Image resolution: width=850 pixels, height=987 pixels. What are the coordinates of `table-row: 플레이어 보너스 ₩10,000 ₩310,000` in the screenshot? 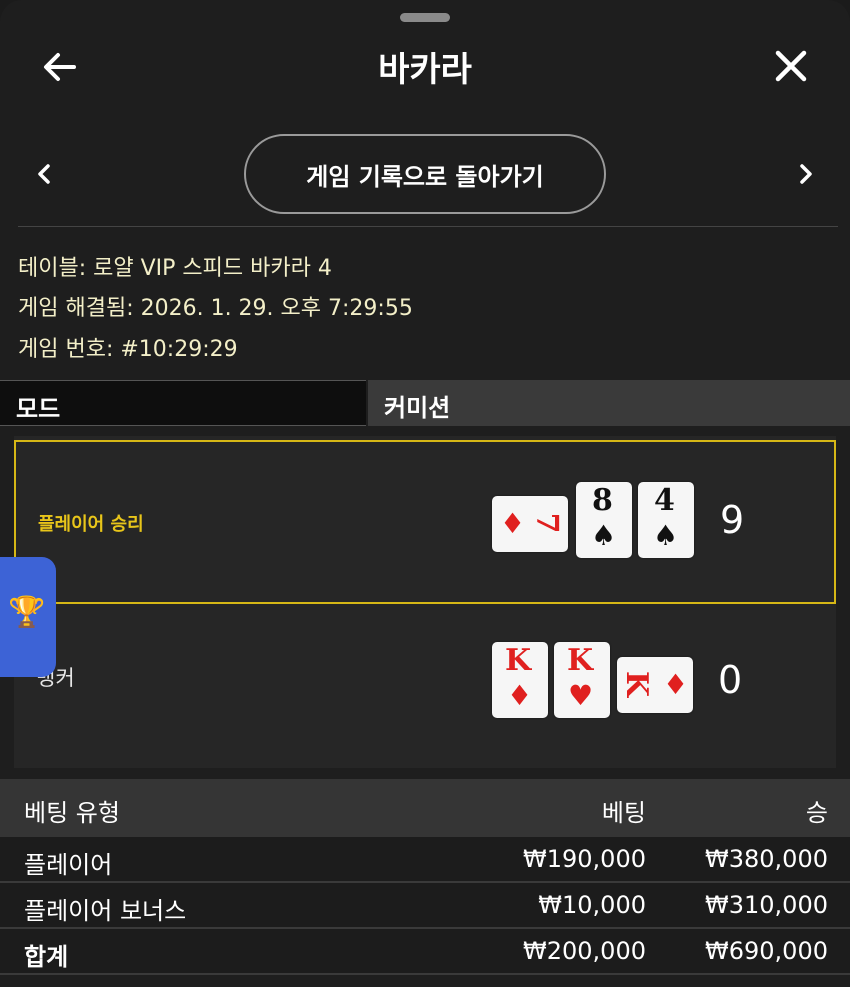 It's located at (425, 906).